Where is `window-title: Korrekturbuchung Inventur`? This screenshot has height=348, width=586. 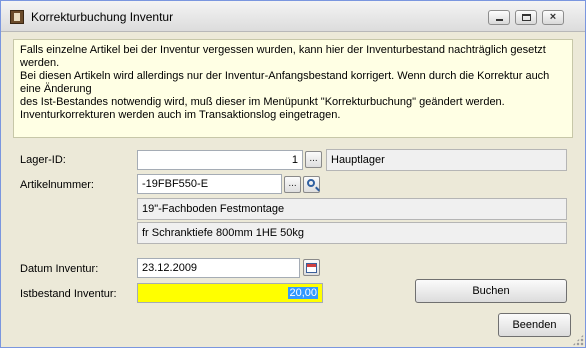
window-title: Korrekturbuchung Inventur is located at coordinates (102, 17).